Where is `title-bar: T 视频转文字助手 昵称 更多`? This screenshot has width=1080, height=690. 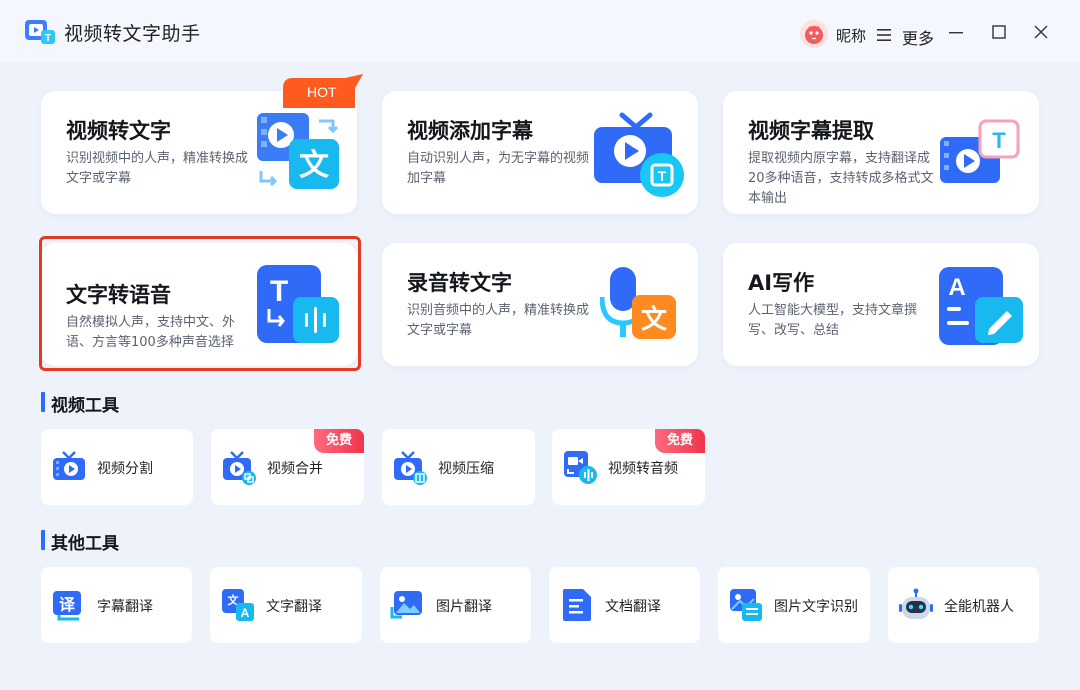
title-bar: T 视频转文字助手 昵称 更多 is located at coordinates (540, 31).